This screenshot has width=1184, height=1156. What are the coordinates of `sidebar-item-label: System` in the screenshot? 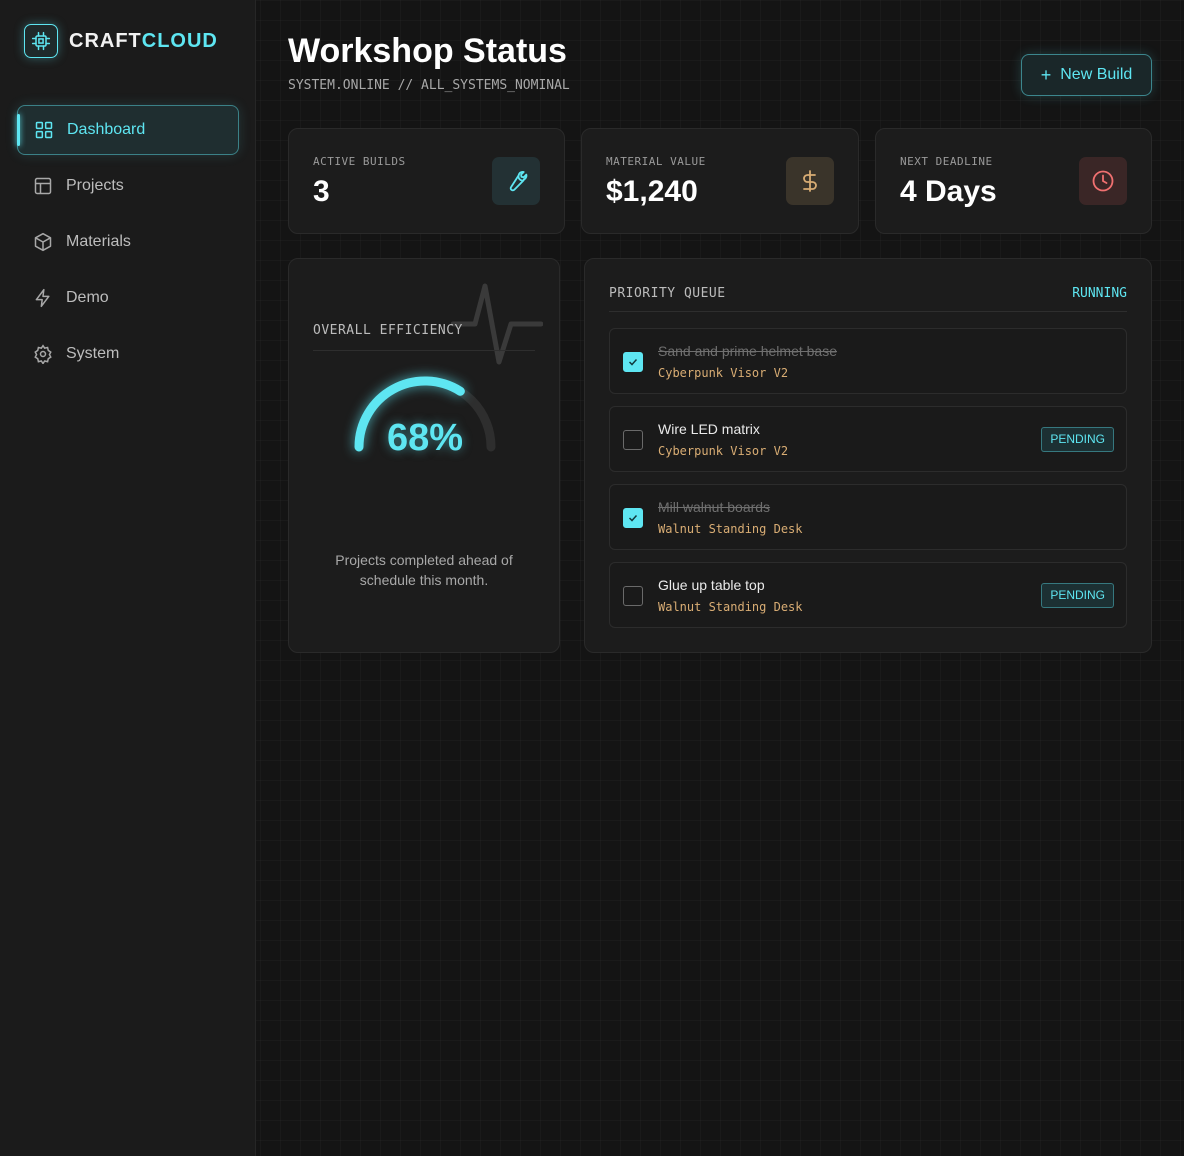 It's located at (93, 353).